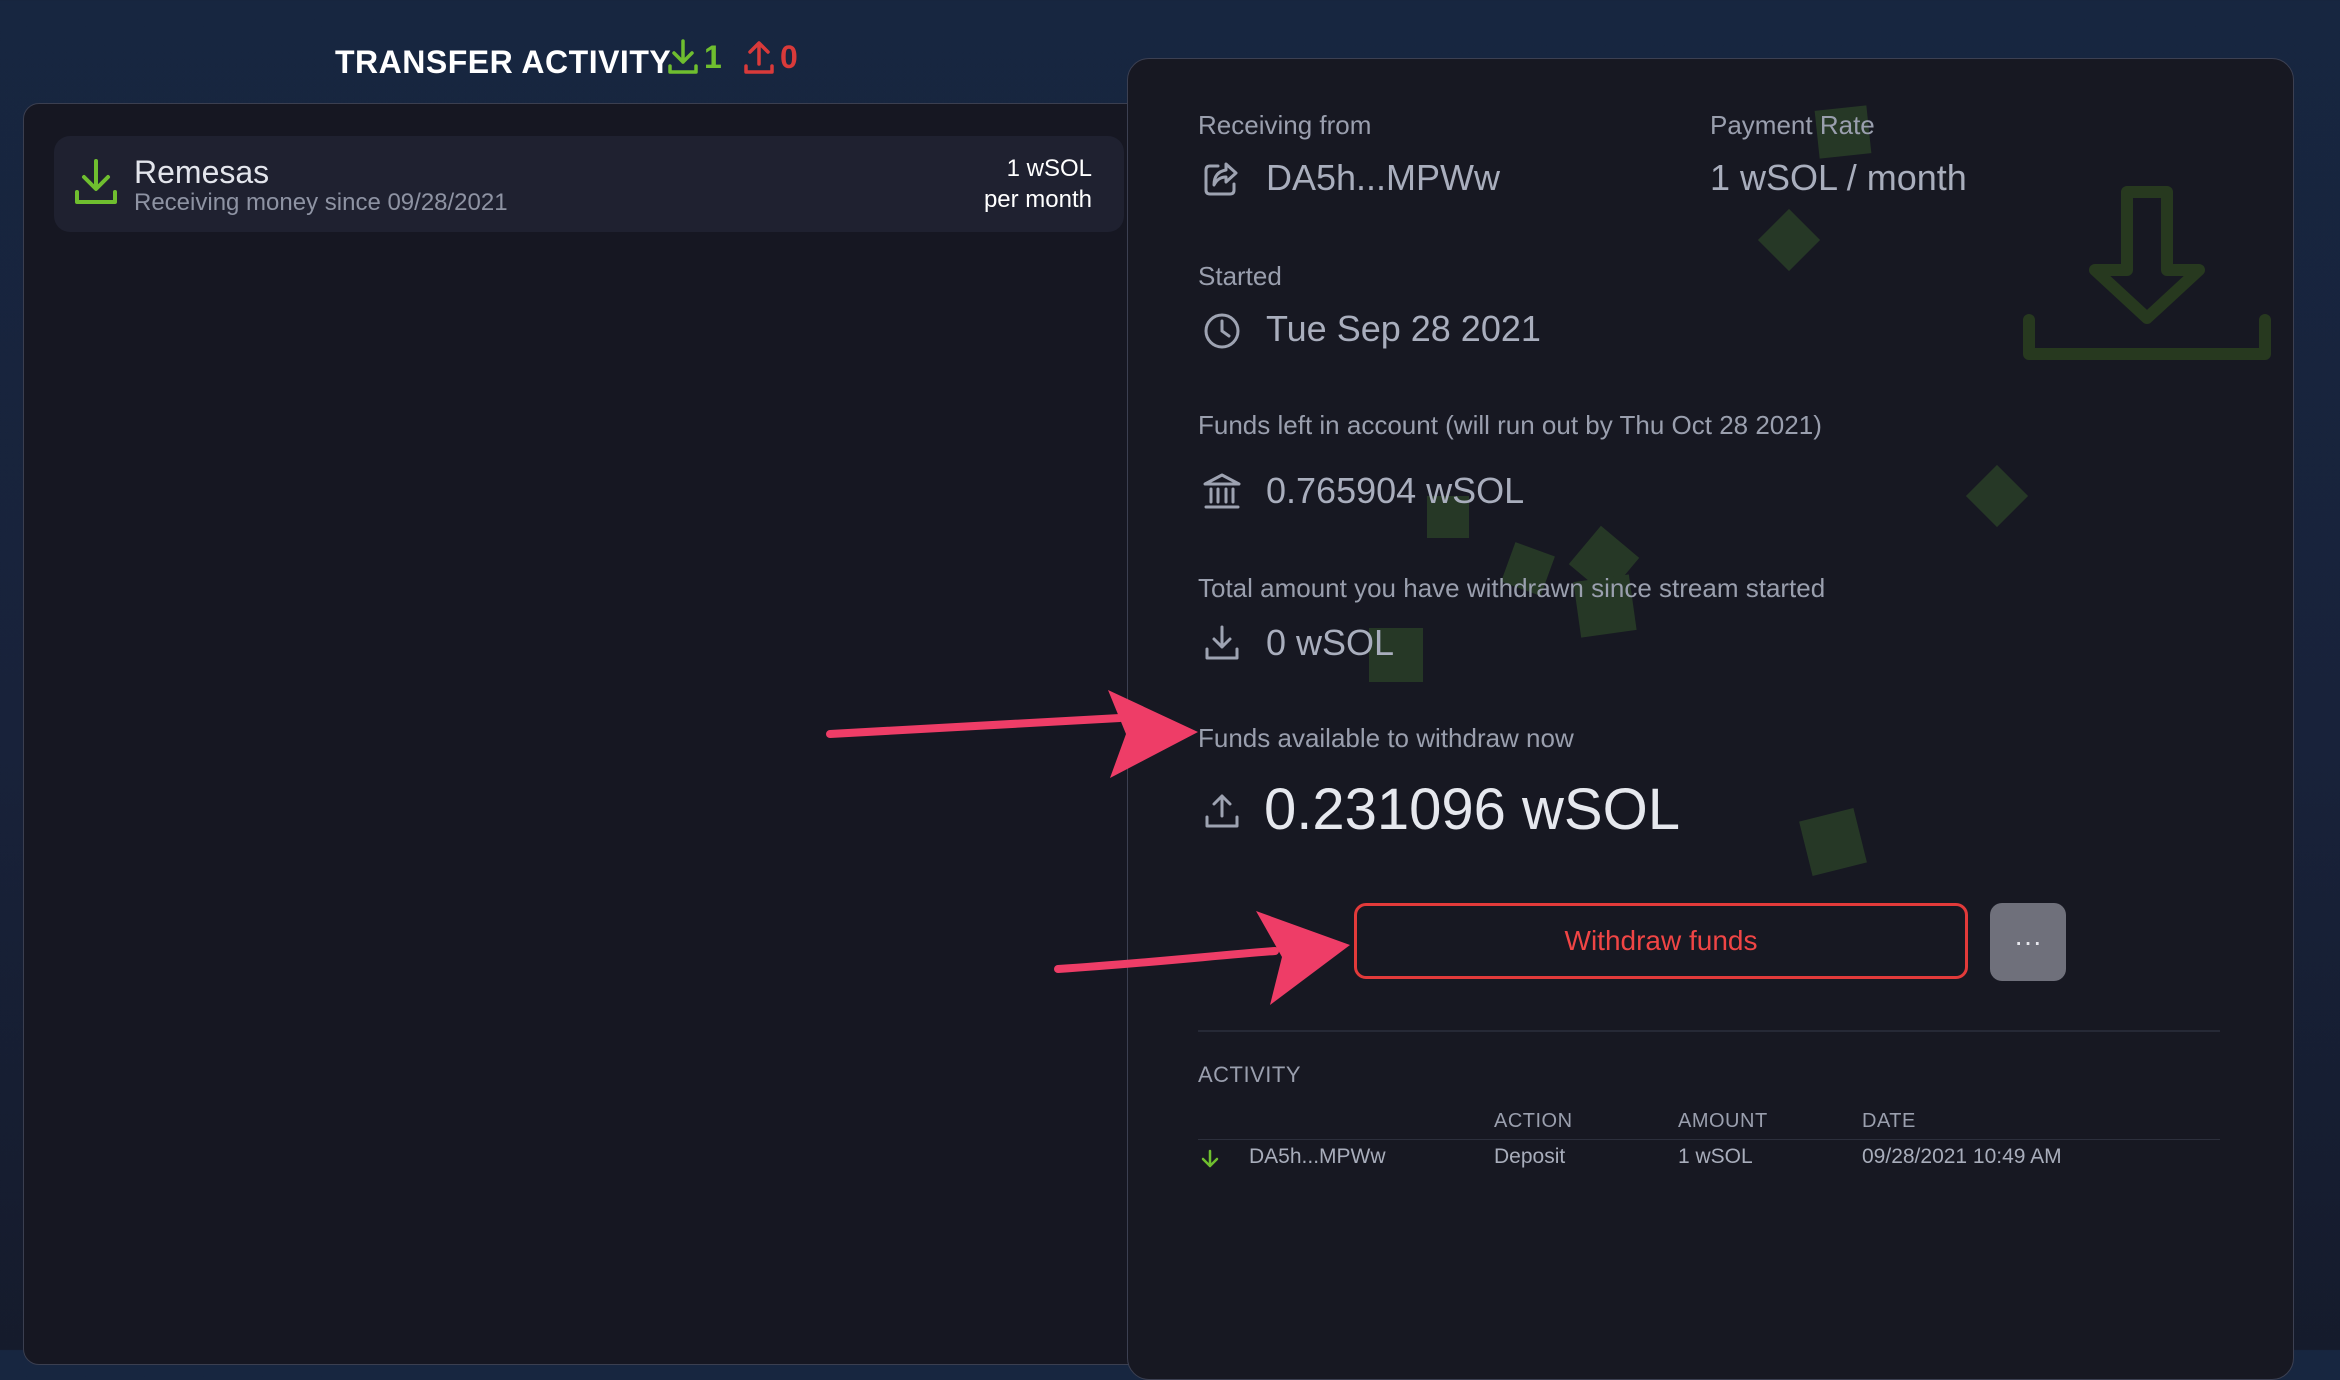 The height and width of the screenshot is (1380, 2340). What do you see at coordinates (1403, 328) in the screenshot?
I see `started-value: Tue Sep 28 2021` at bounding box center [1403, 328].